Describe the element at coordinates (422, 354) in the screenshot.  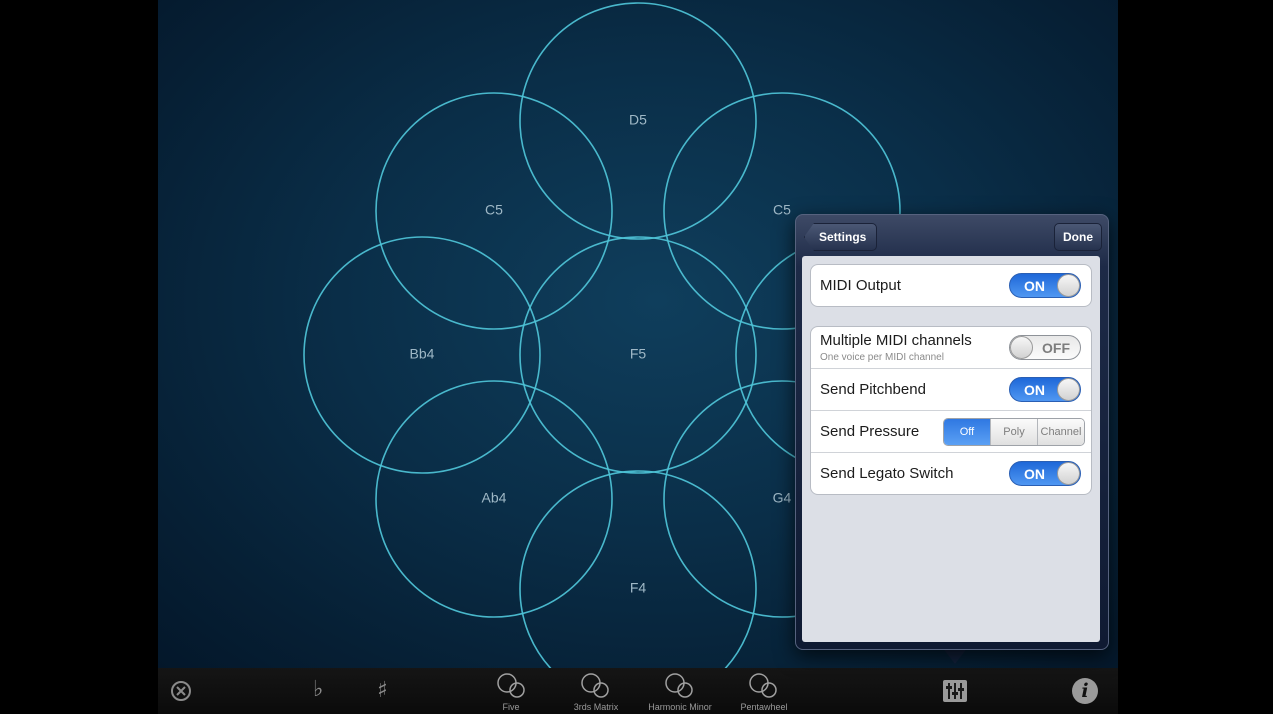
I see `note-label: Bb4` at that location.